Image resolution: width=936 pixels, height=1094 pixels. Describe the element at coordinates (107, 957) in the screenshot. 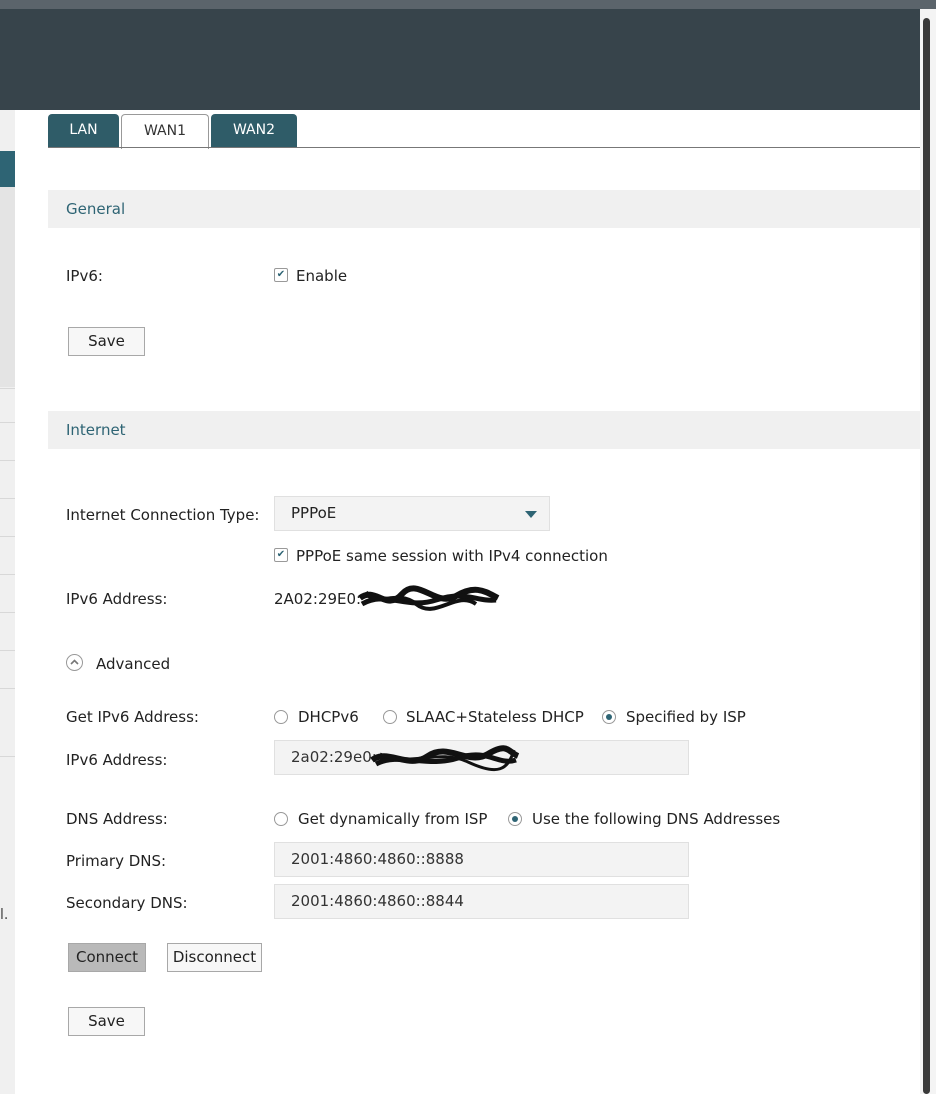

I see `connect-button: Connect` at that location.